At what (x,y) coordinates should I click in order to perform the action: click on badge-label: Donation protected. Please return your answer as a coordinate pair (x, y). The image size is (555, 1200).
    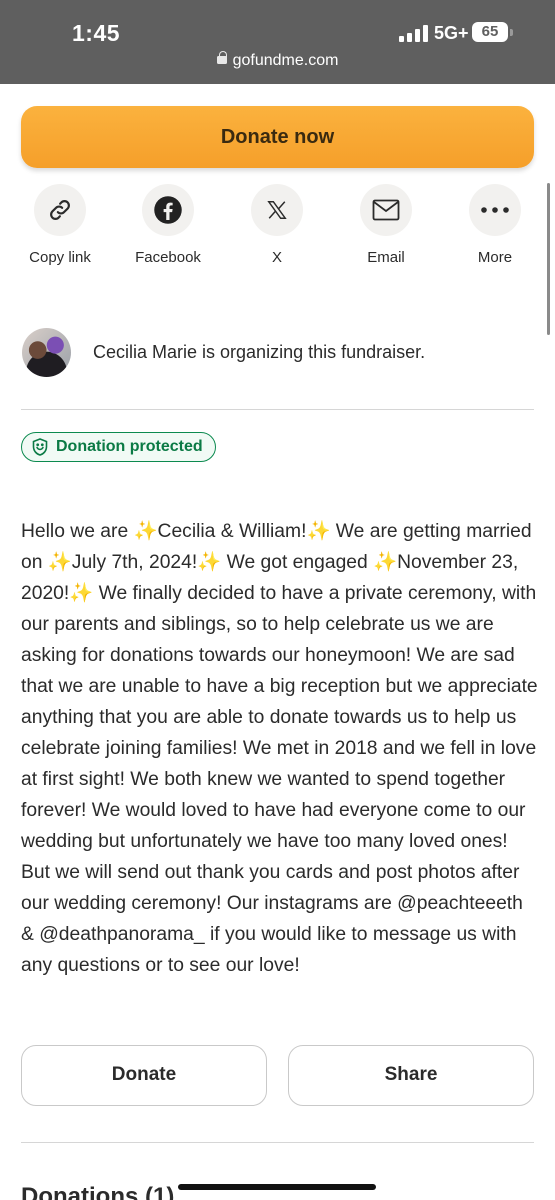
    Looking at the image, I should click on (129, 446).